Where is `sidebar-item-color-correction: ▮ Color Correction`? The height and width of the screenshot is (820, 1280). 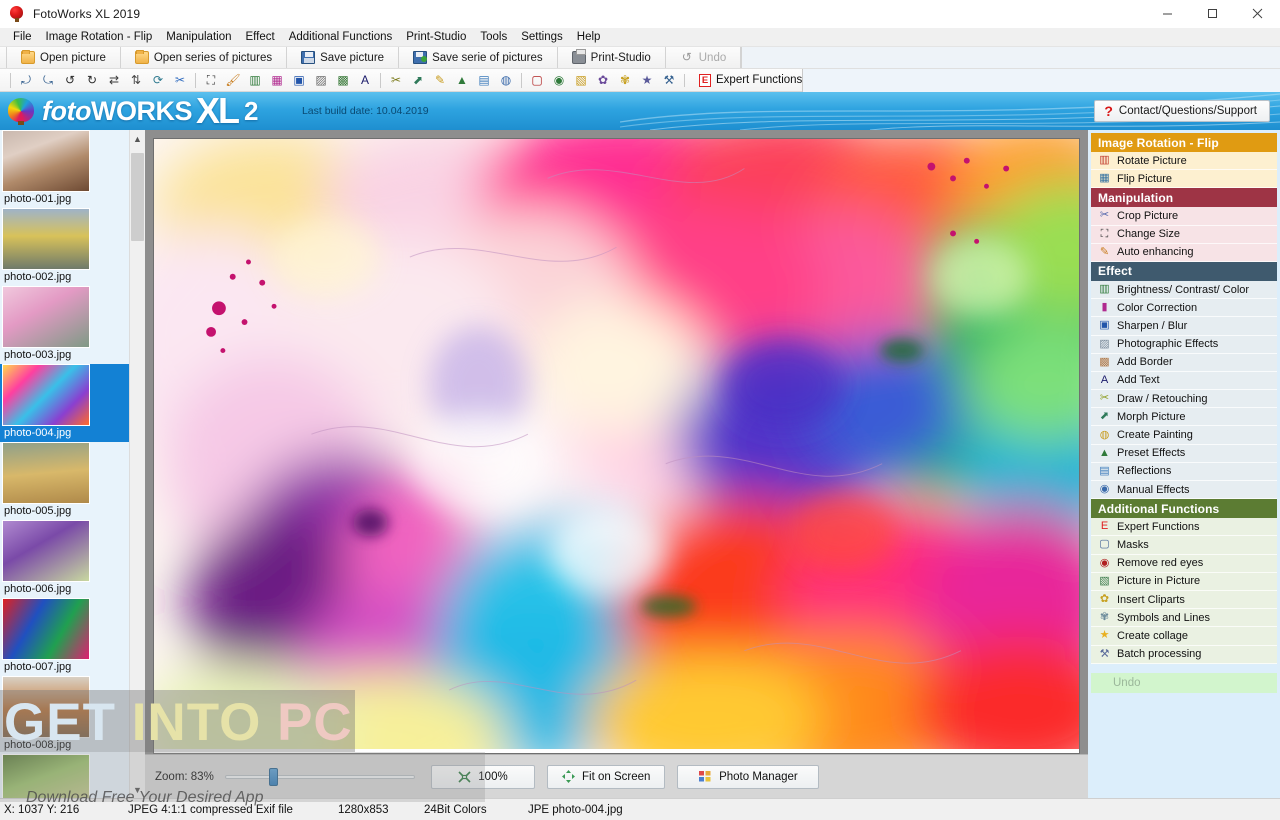 sidebar-item-color-correction: ▮ Color Correction is located at coordinates (1184, 308).